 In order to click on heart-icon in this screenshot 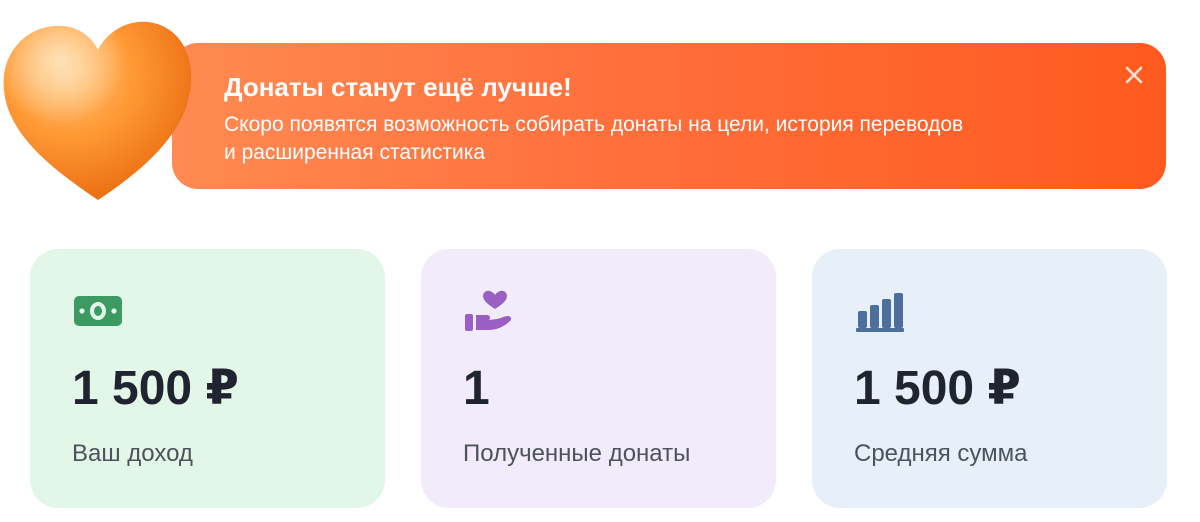, I will do `click(97, 111)`.